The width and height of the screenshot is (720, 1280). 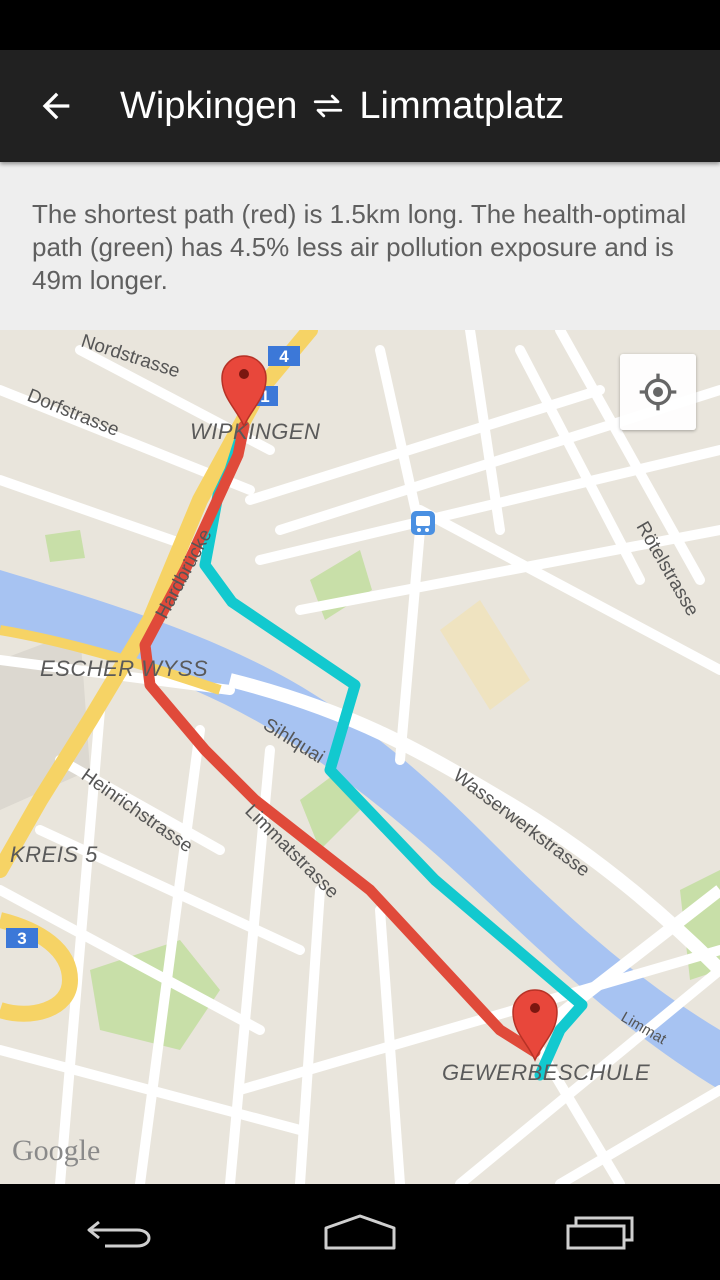 What do you see at coordinates (255, 431) in the screenshot?
I see `label-wipkingen: WIPKINGEN` at bounding box center [255, 431].